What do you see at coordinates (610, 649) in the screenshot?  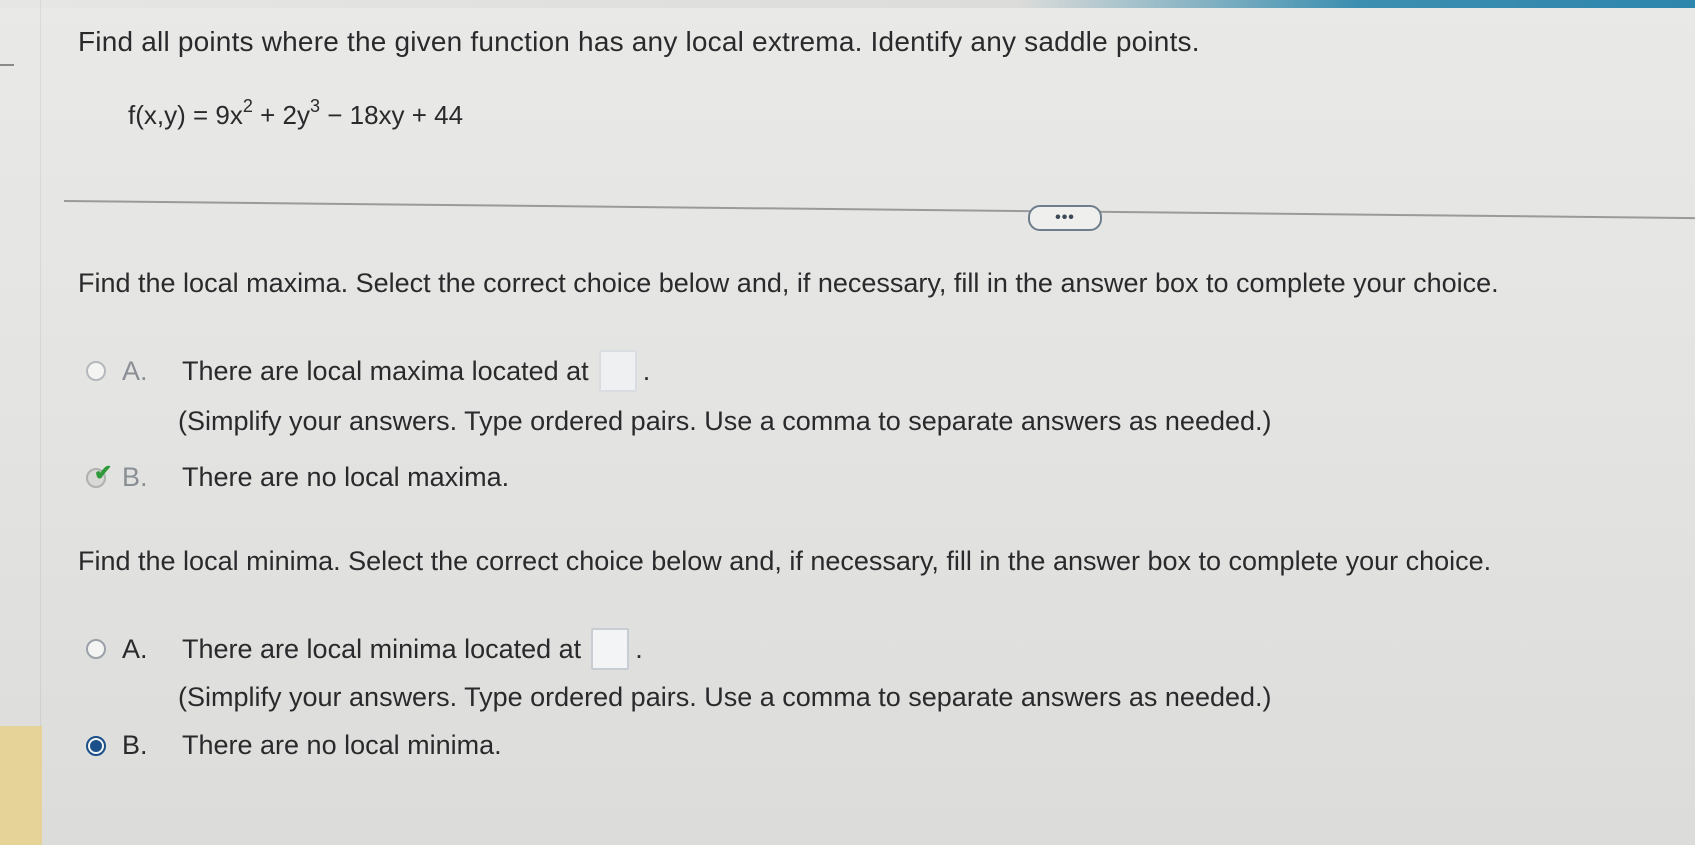 I see `minima-answer-box` at bounding box center [610, 649].